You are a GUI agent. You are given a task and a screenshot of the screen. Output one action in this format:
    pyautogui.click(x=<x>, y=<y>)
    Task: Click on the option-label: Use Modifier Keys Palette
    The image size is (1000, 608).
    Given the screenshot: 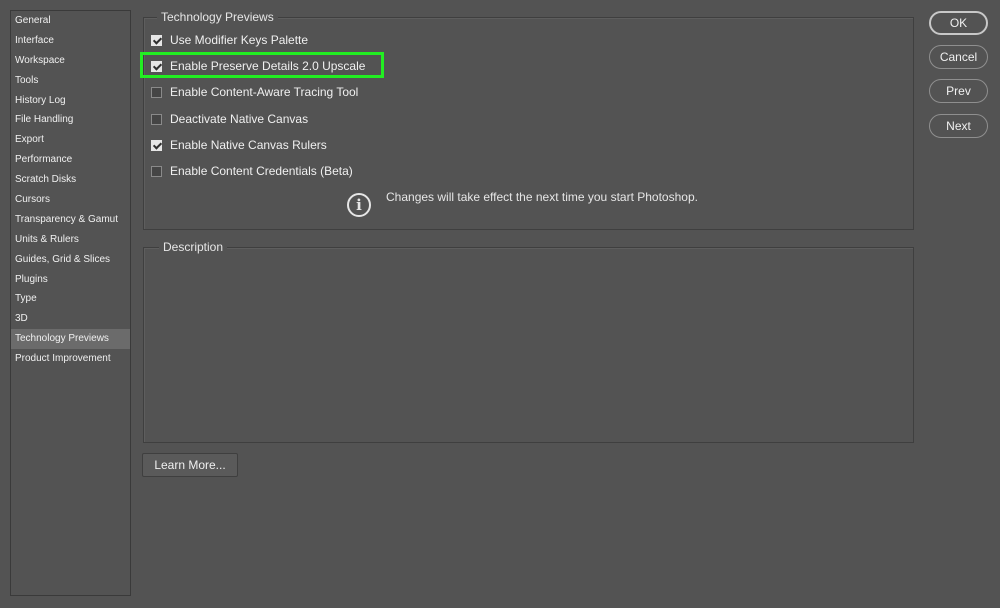 What is the action you would take?
    pyautogui.click(x=239, y=40)
    